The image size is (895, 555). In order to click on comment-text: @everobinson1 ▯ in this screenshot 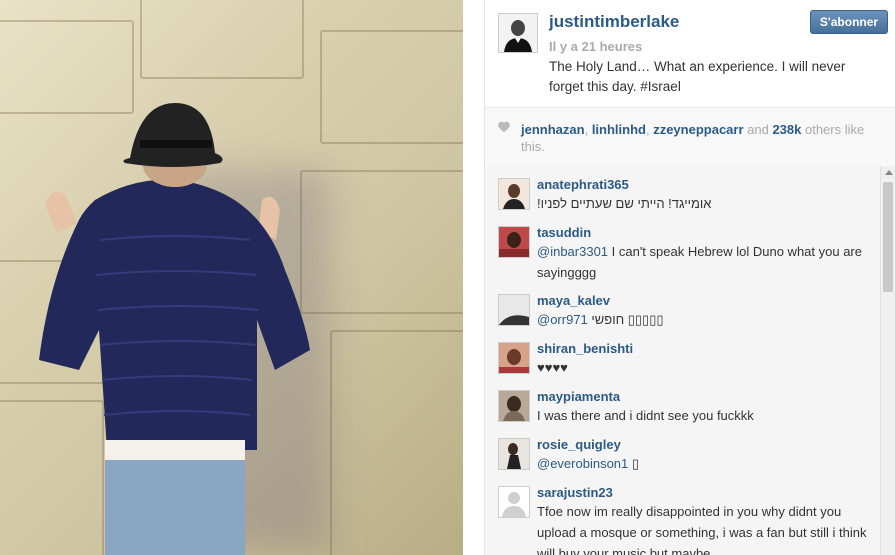, I will do `click(588, 463)`.